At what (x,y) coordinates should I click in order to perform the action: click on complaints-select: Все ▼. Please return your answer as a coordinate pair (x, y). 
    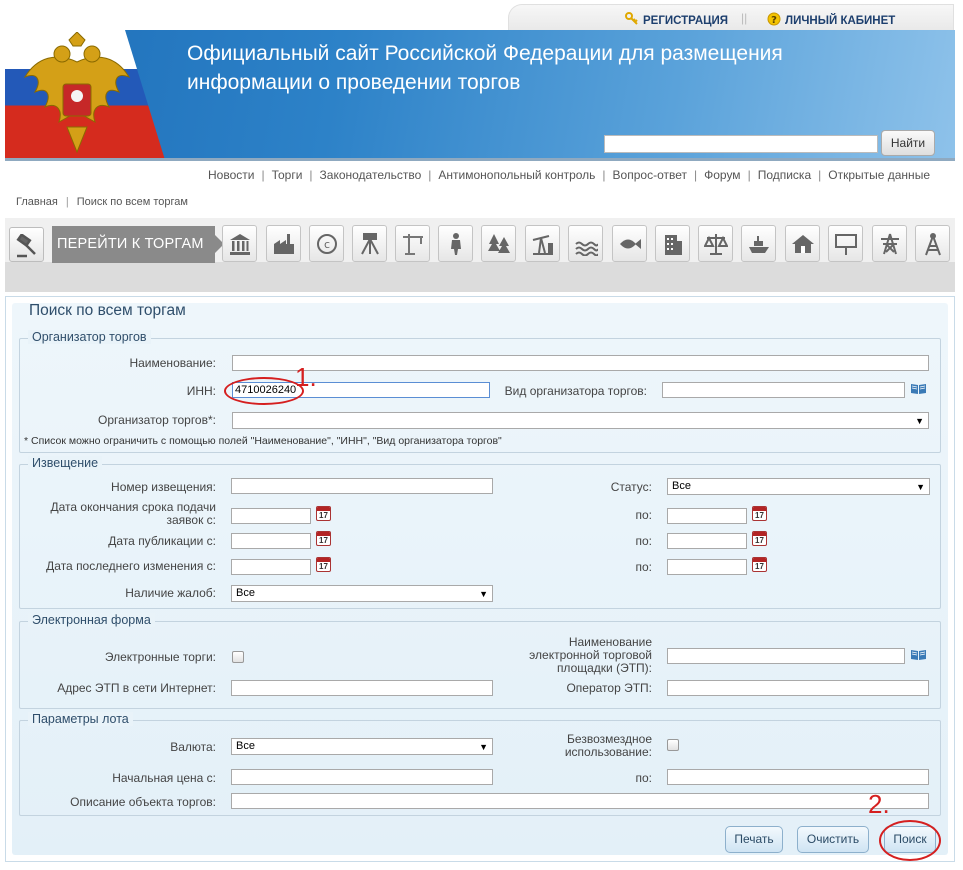
    Looking at the image, I should click on (362, 593).